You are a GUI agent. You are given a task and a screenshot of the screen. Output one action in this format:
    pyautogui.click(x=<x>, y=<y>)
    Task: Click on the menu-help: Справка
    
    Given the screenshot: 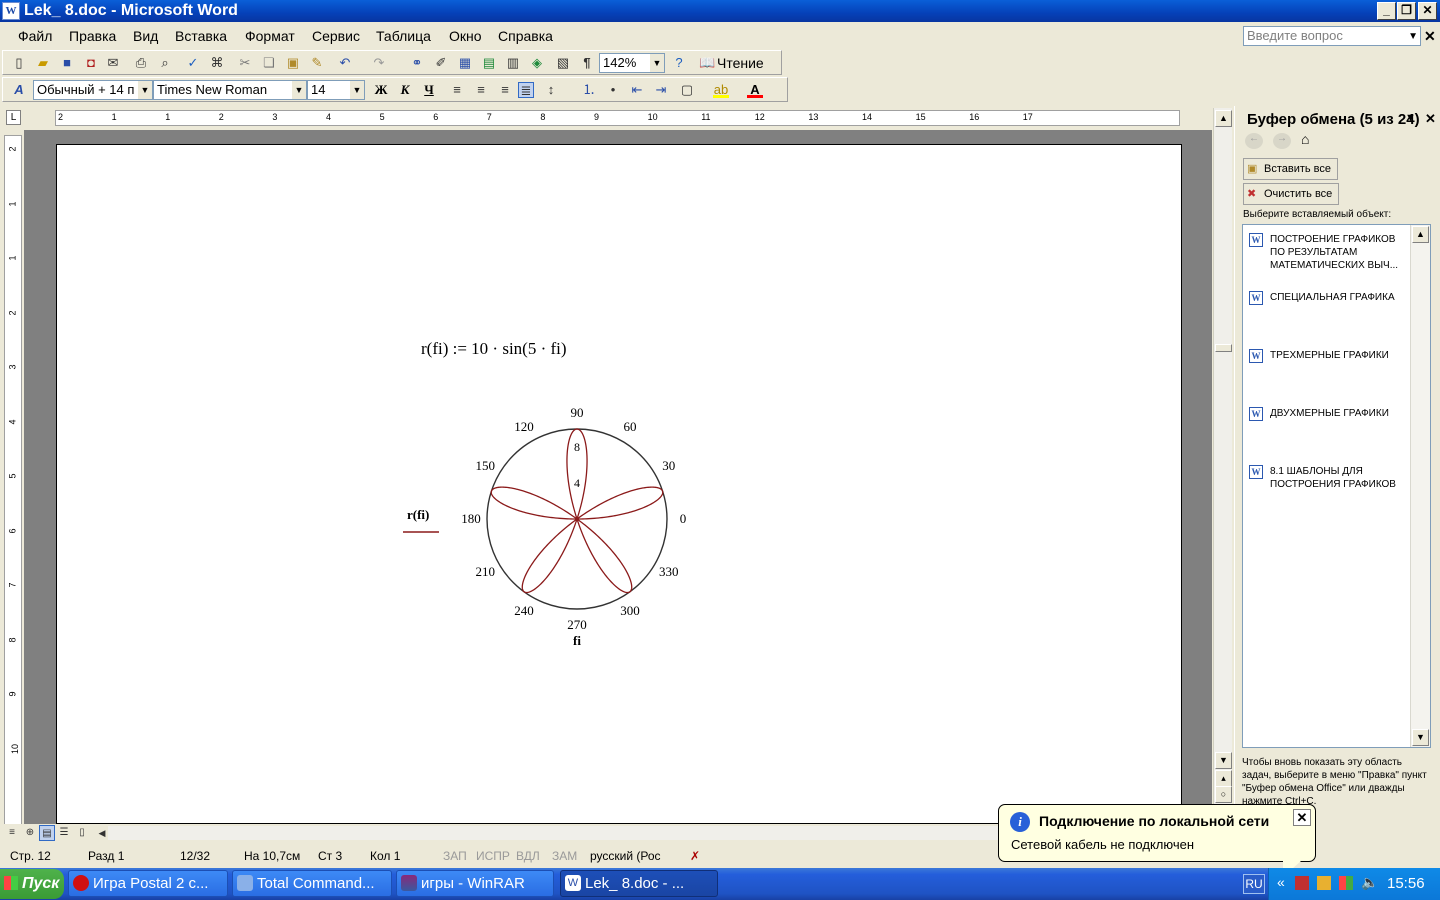 What is the action you would take?
    pyautogui.click(x=525, y=36)
    